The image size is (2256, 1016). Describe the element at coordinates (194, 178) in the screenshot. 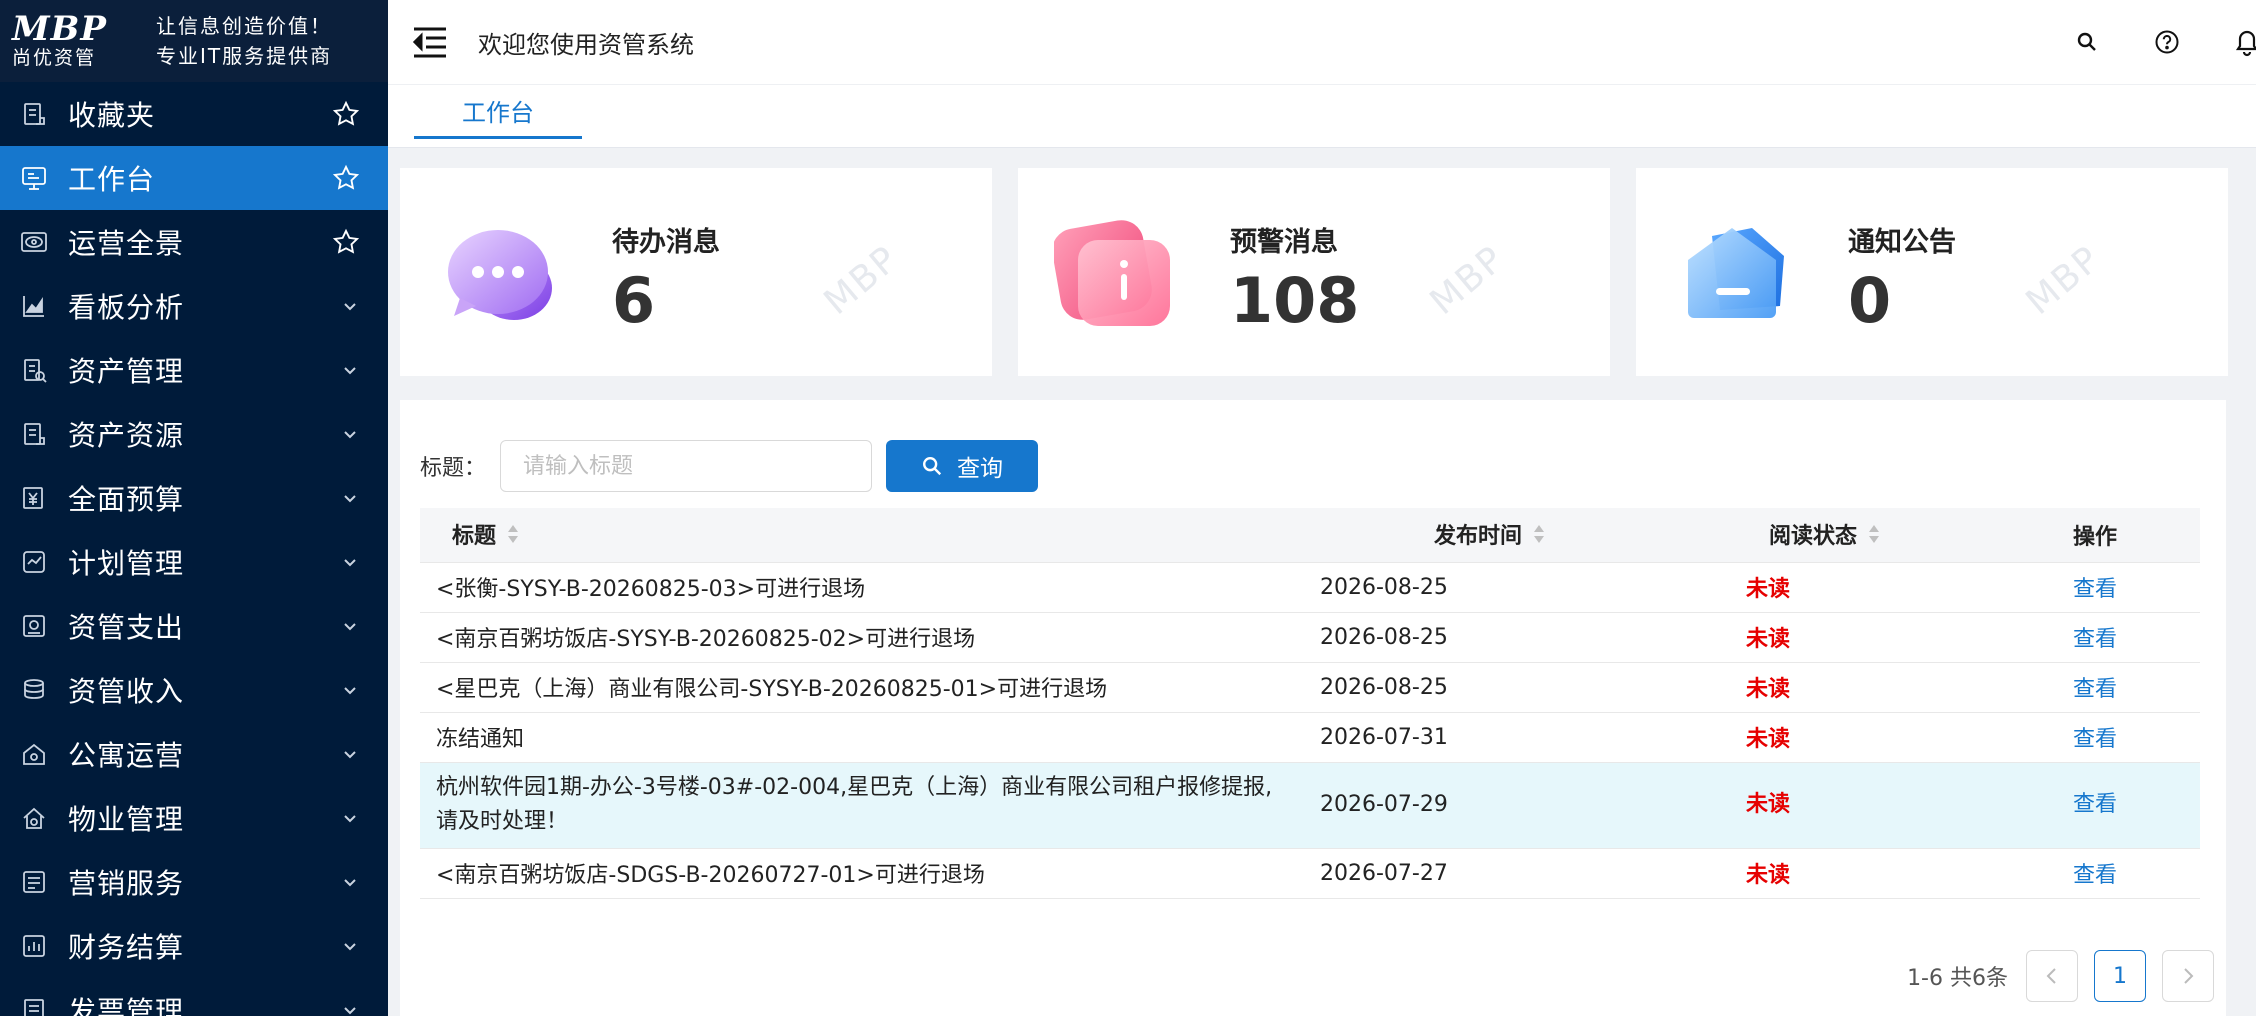

I see `sidebar-item-workbench: 工作台` at that location.